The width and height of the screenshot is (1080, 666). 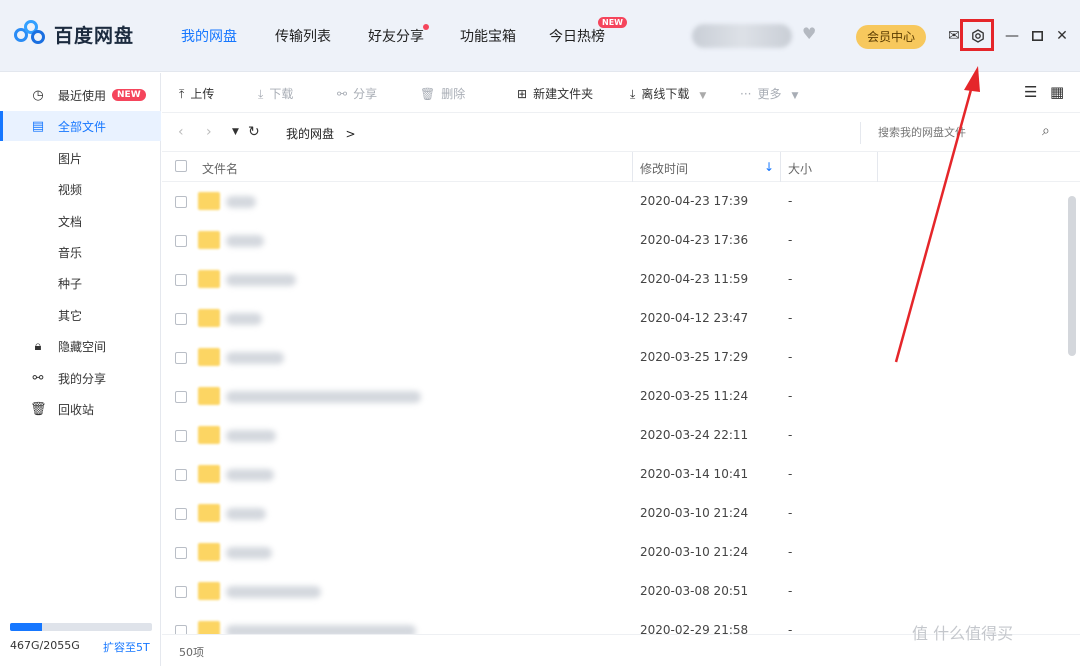 What do you see at coordinates (129, 95) in the screenshot?
I see `new-badge: NEW` at bounding box center [129, 95].